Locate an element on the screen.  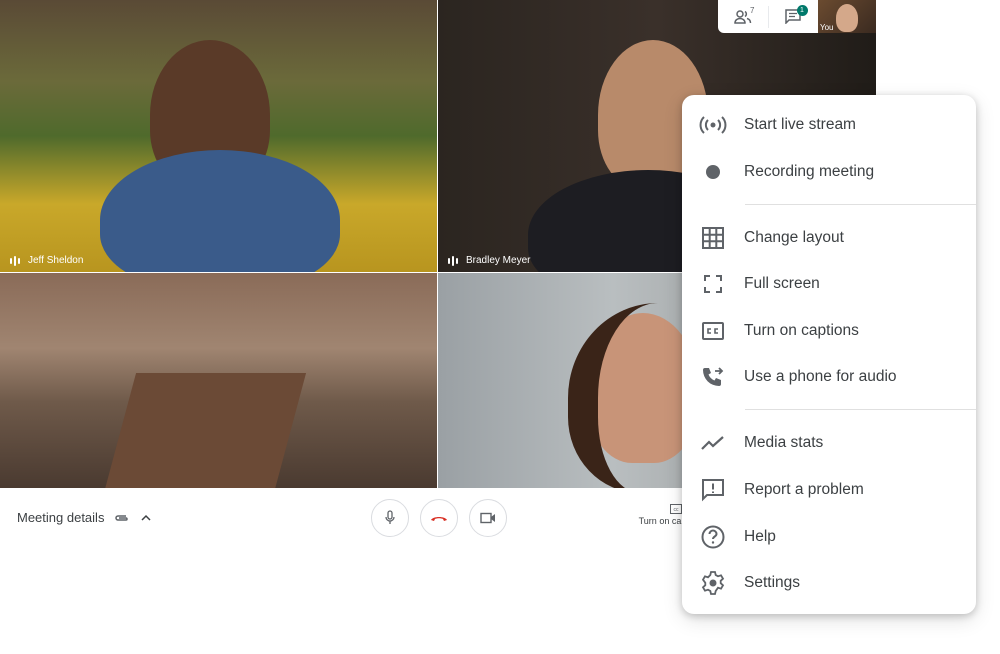
record-icon is located at coordinates (713, 172).